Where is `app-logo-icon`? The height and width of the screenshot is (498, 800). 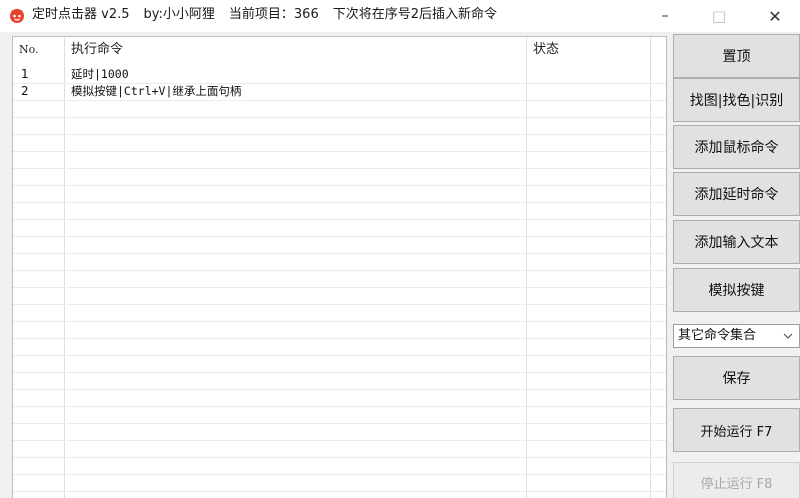
app-logo-icon is located at coordinates (17, 16).